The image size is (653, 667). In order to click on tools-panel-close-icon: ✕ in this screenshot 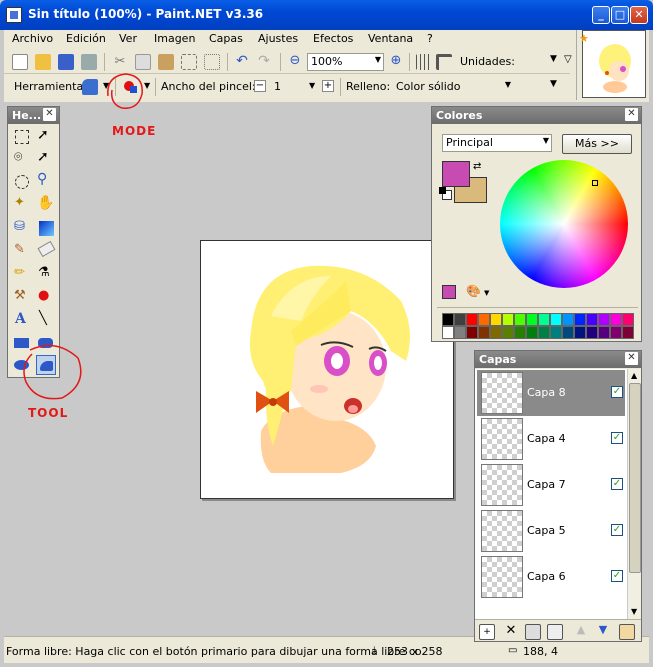, I will do `click(49, 114)`.